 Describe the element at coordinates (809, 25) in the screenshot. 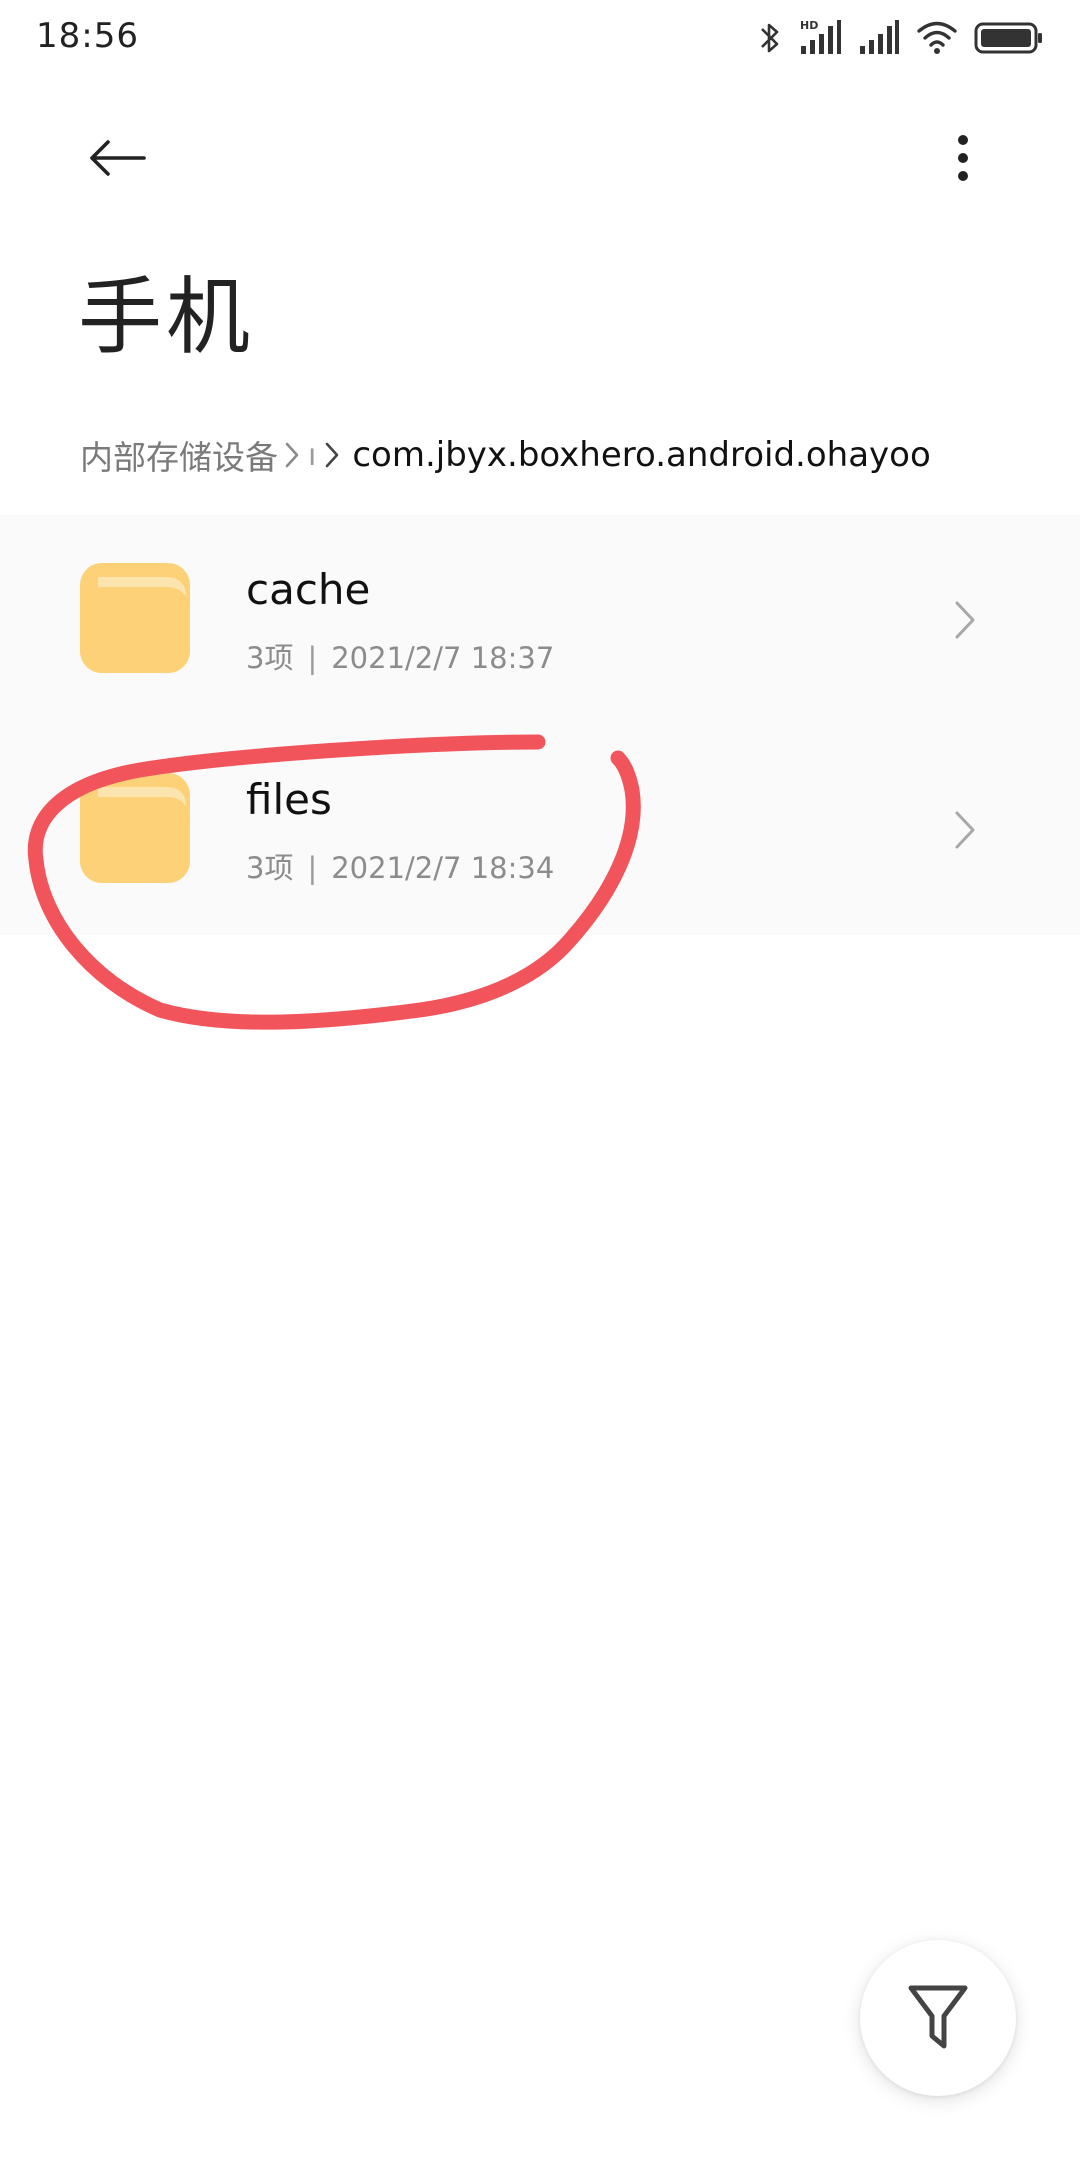

I see `hd-label: HD` at that location.